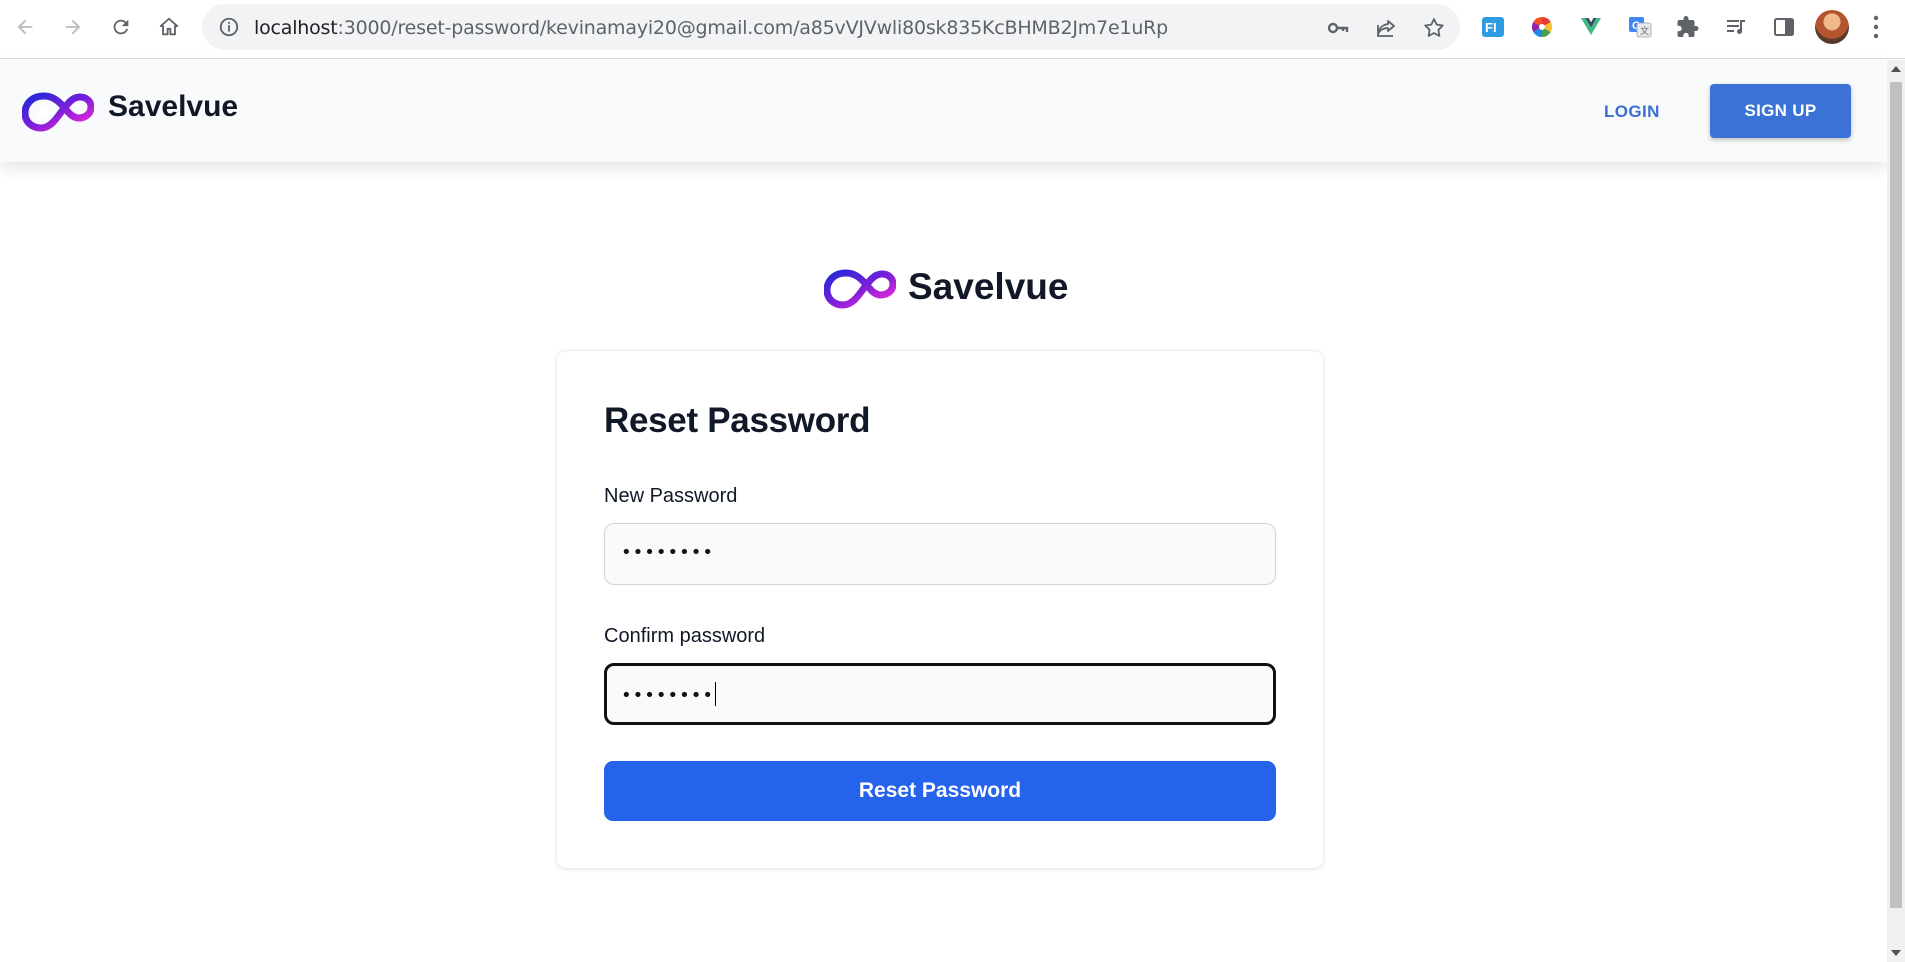 The height and width of the screenshot is (962, 1905). What do you see at coordinates (737, 420) in the screenshot?
I see `page-title: Reset Password` at bounding box center [737, 420].